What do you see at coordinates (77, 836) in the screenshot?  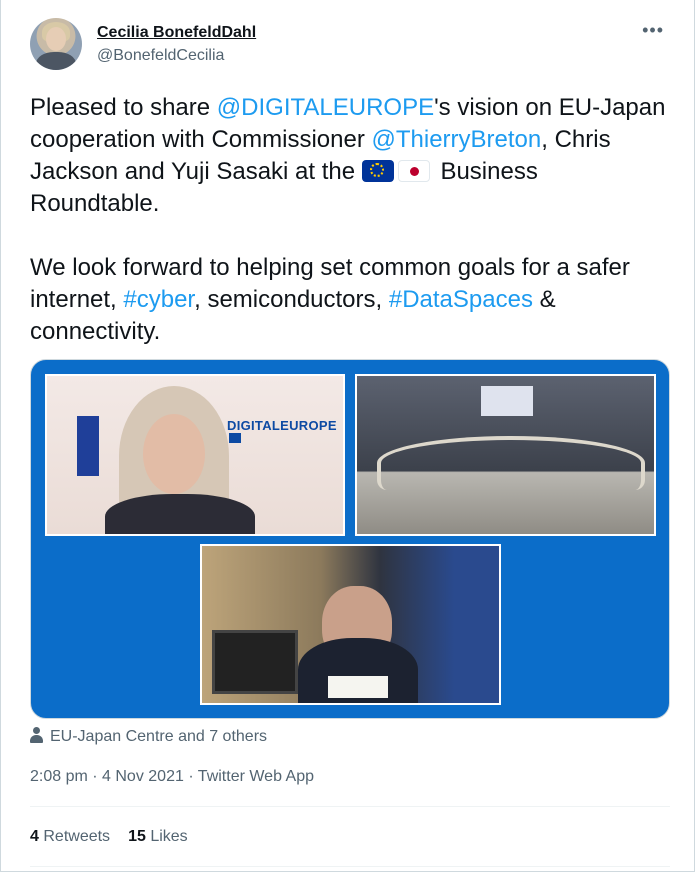 I see `retweets-label: Retweets` at bounding box center [77, 836].